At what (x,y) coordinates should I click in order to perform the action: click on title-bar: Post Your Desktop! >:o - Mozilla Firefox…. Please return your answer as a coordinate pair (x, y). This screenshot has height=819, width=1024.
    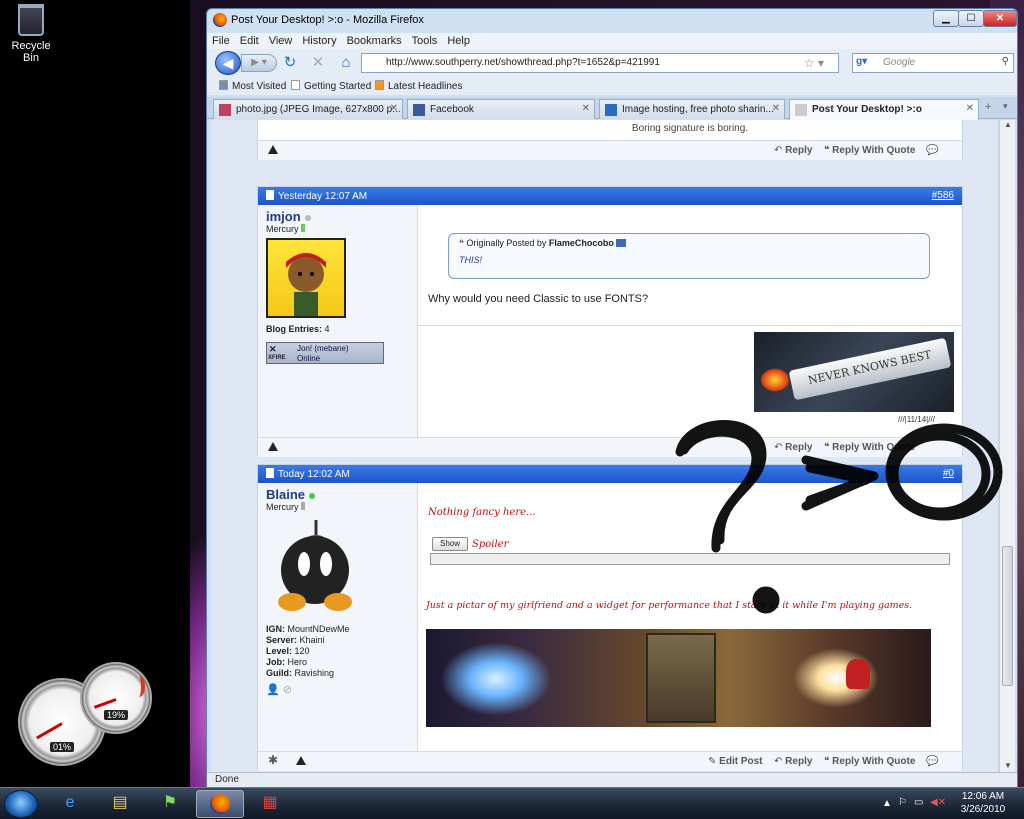
    Looking at the image, I should click on (612, 20).